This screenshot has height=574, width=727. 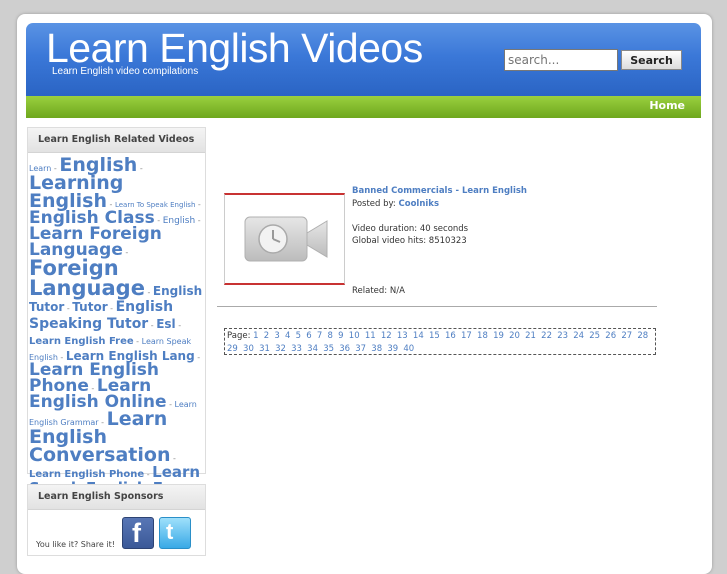 What do you see at coordinates (232, 349) in the screenshot?
I see `page-link: 29` at bounding box center [232, 349].